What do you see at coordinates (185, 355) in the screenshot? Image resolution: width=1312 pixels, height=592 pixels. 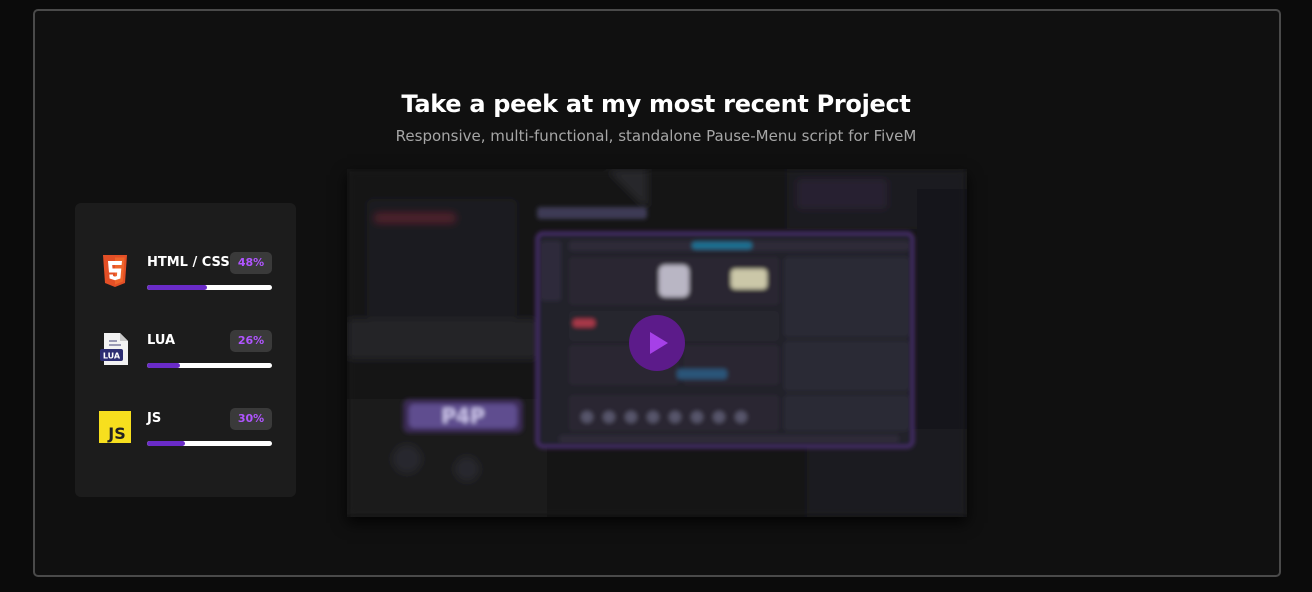 I see `skill-item-lua: LUA LUA 26%` at bounding box center [185, 355].